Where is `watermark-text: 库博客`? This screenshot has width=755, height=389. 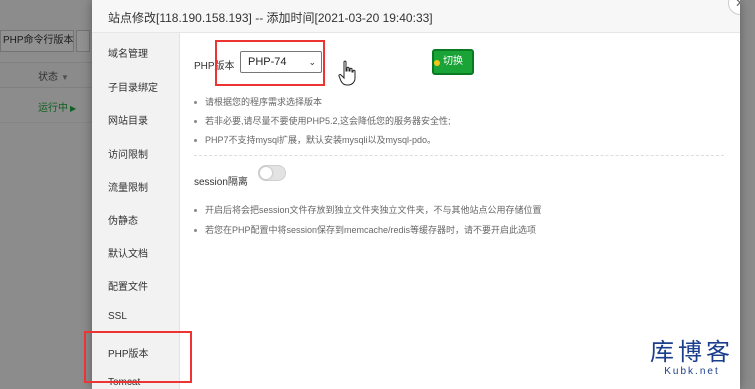
watermark-text: 库博客 is located at coordinates (692, 352).